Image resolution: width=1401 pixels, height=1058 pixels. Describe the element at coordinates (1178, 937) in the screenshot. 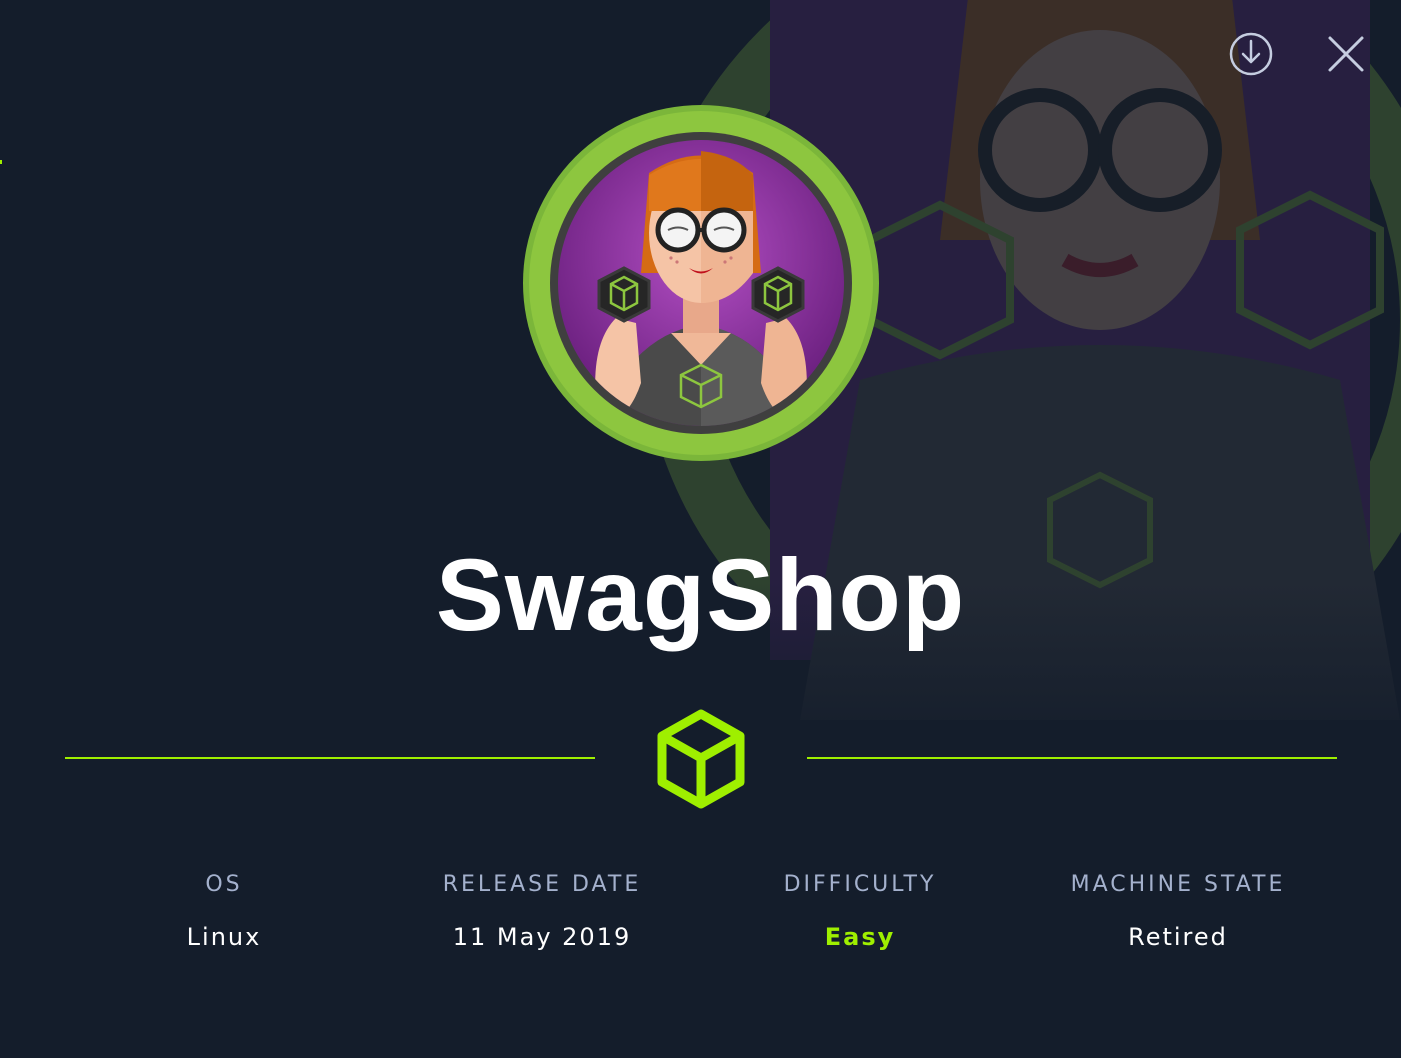

I see `stat-value: Retired` at that location.